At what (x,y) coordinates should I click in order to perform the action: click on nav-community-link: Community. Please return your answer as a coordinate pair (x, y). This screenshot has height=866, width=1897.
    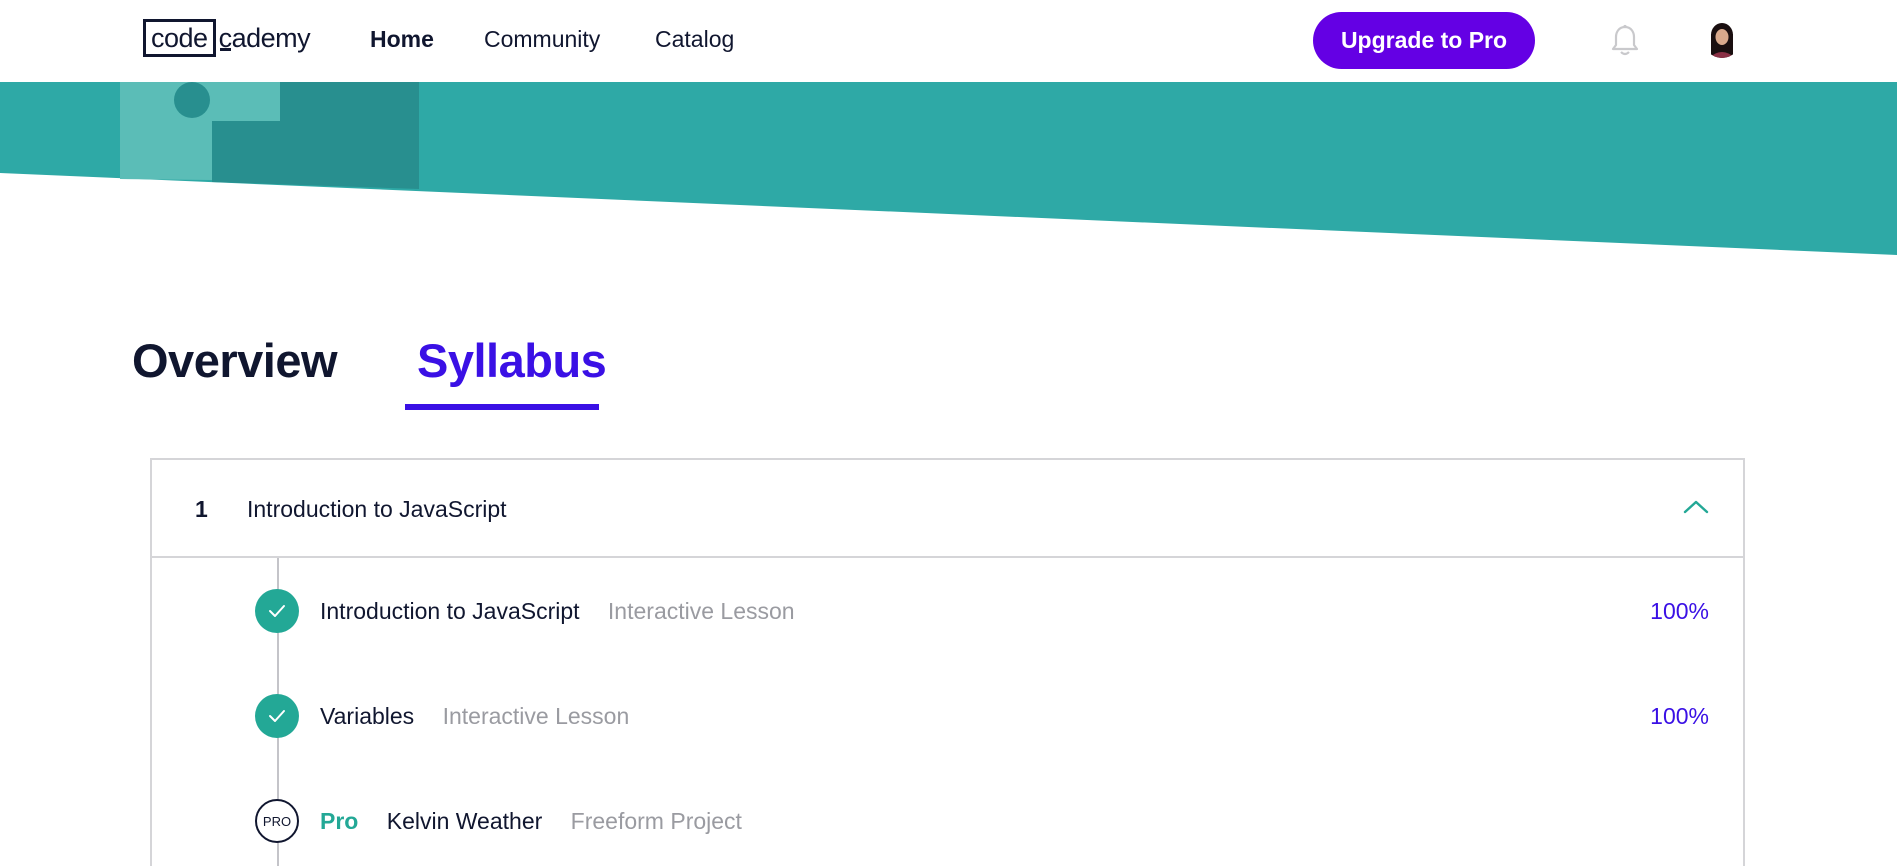
    Looking at the image, I should click on (542, 39).